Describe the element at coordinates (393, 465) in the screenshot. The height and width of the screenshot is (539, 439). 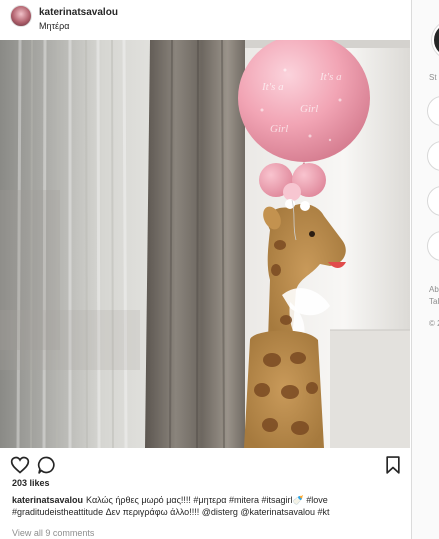
I see `bookmark-icon` at that location.